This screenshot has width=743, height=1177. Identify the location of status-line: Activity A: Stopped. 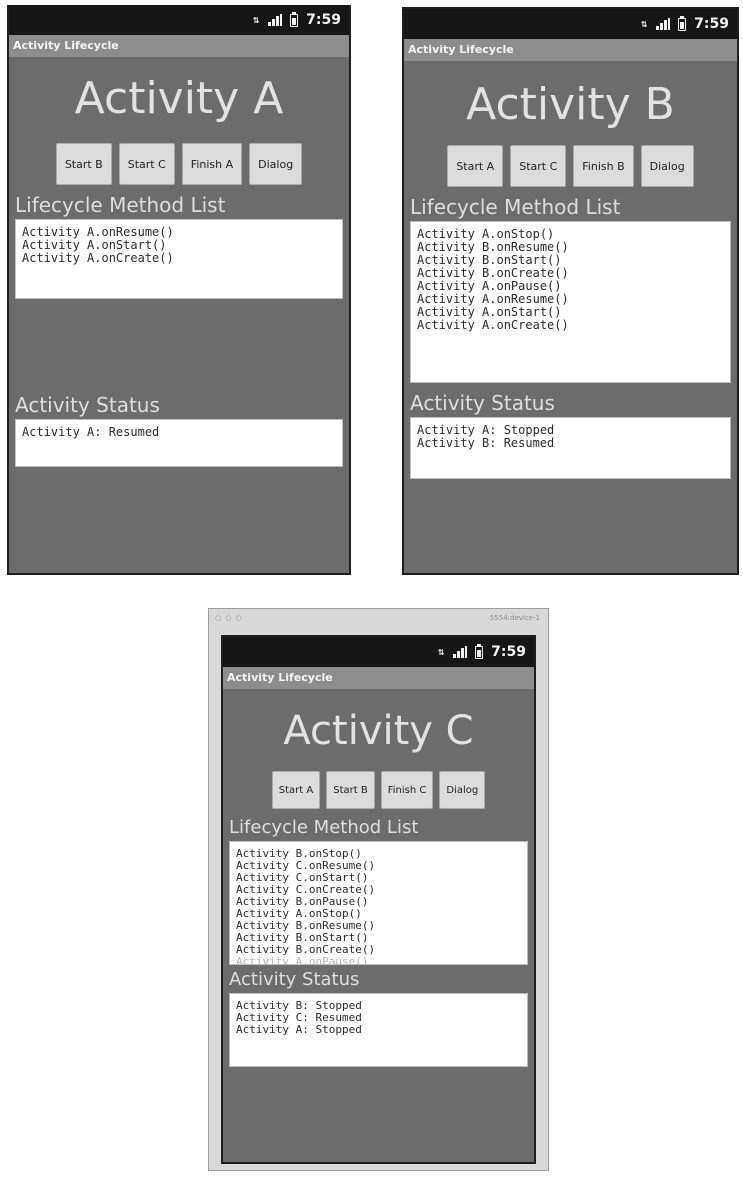
(299, 1029).